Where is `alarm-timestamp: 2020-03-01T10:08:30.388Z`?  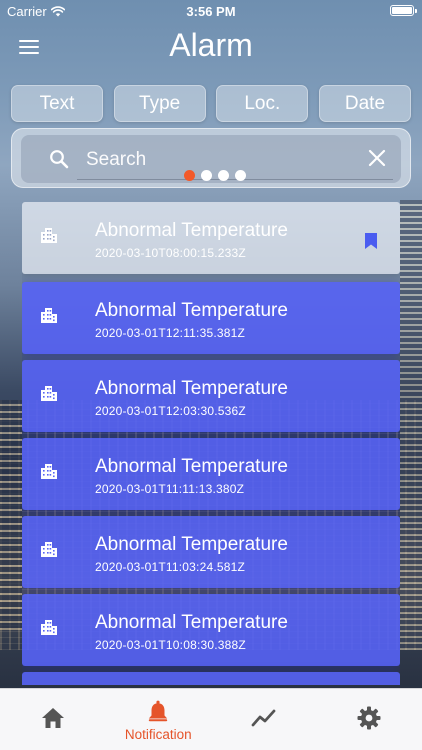
alarm-timestamp: 2020-03-01T10:08:30.388Z is located at coordinates (170, 645).